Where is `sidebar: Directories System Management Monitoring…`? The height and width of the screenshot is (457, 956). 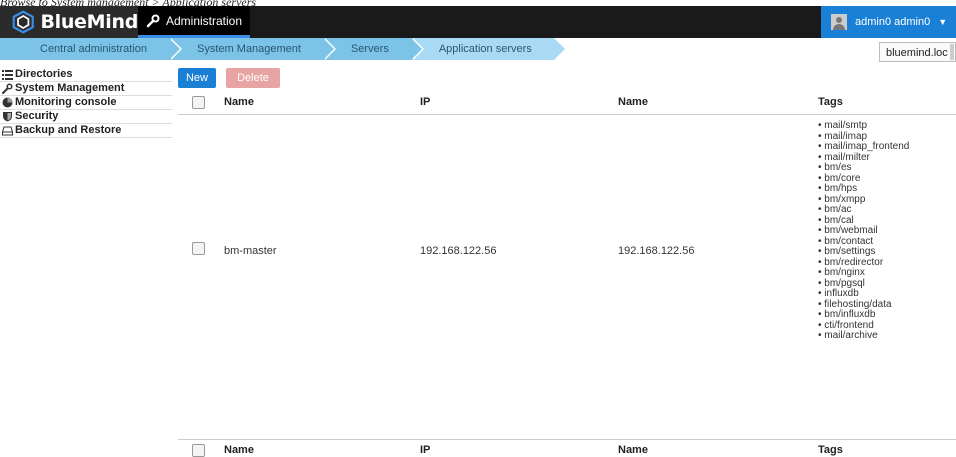 sidebar: Directories System Management Monitoring… is located at coordinates (86, 103).